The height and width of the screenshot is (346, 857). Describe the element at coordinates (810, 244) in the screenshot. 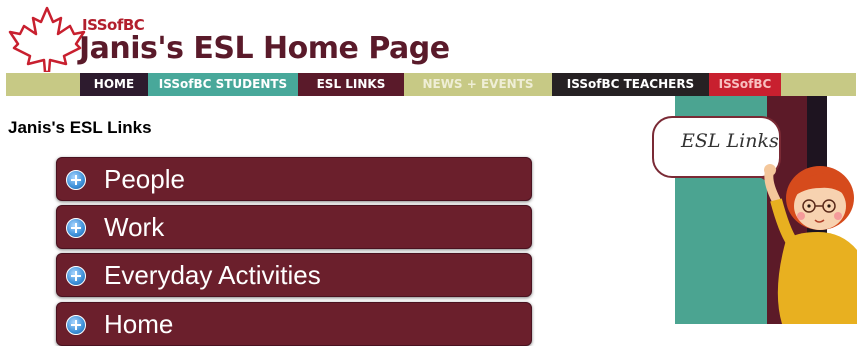

I see `teacher-character-illustration` at that location.